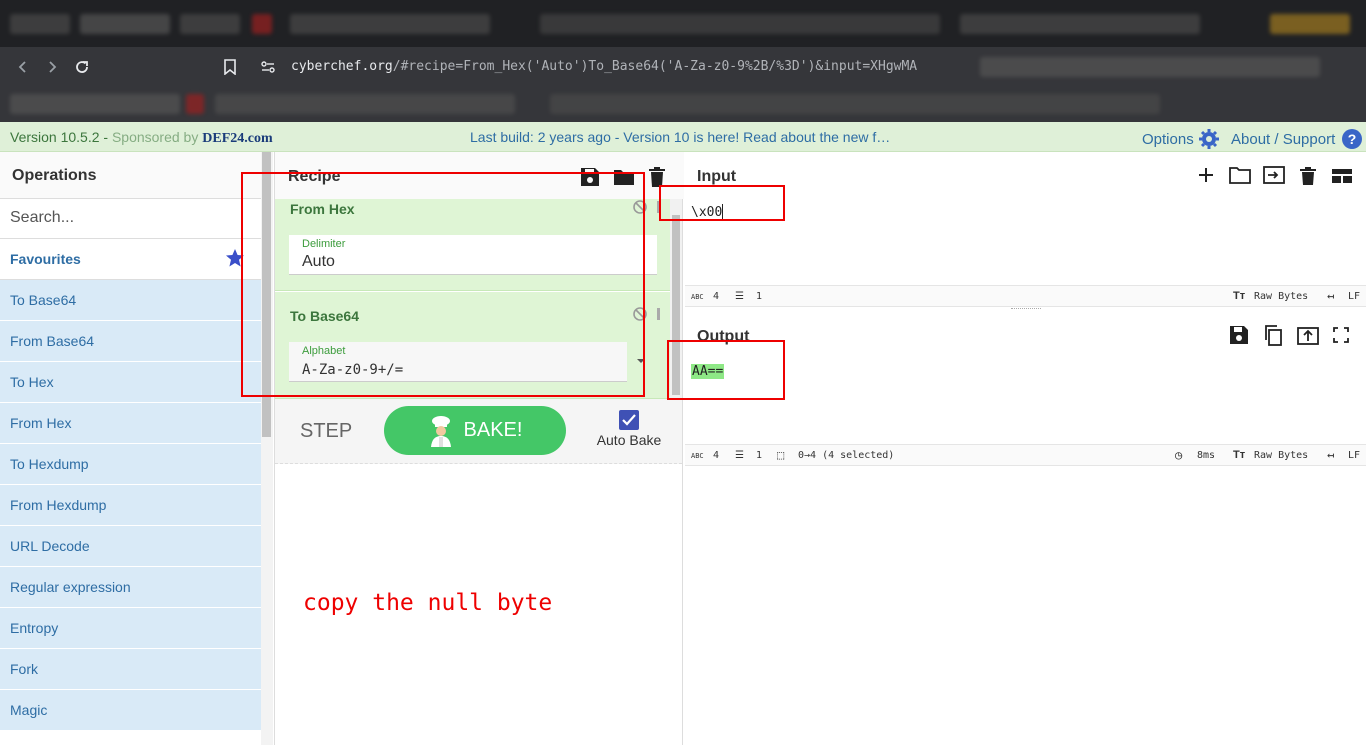  What do you see at coordinates (130, 669) in the screenshot?
I see `operation-item: Fork` at bounding box center [130, 669].